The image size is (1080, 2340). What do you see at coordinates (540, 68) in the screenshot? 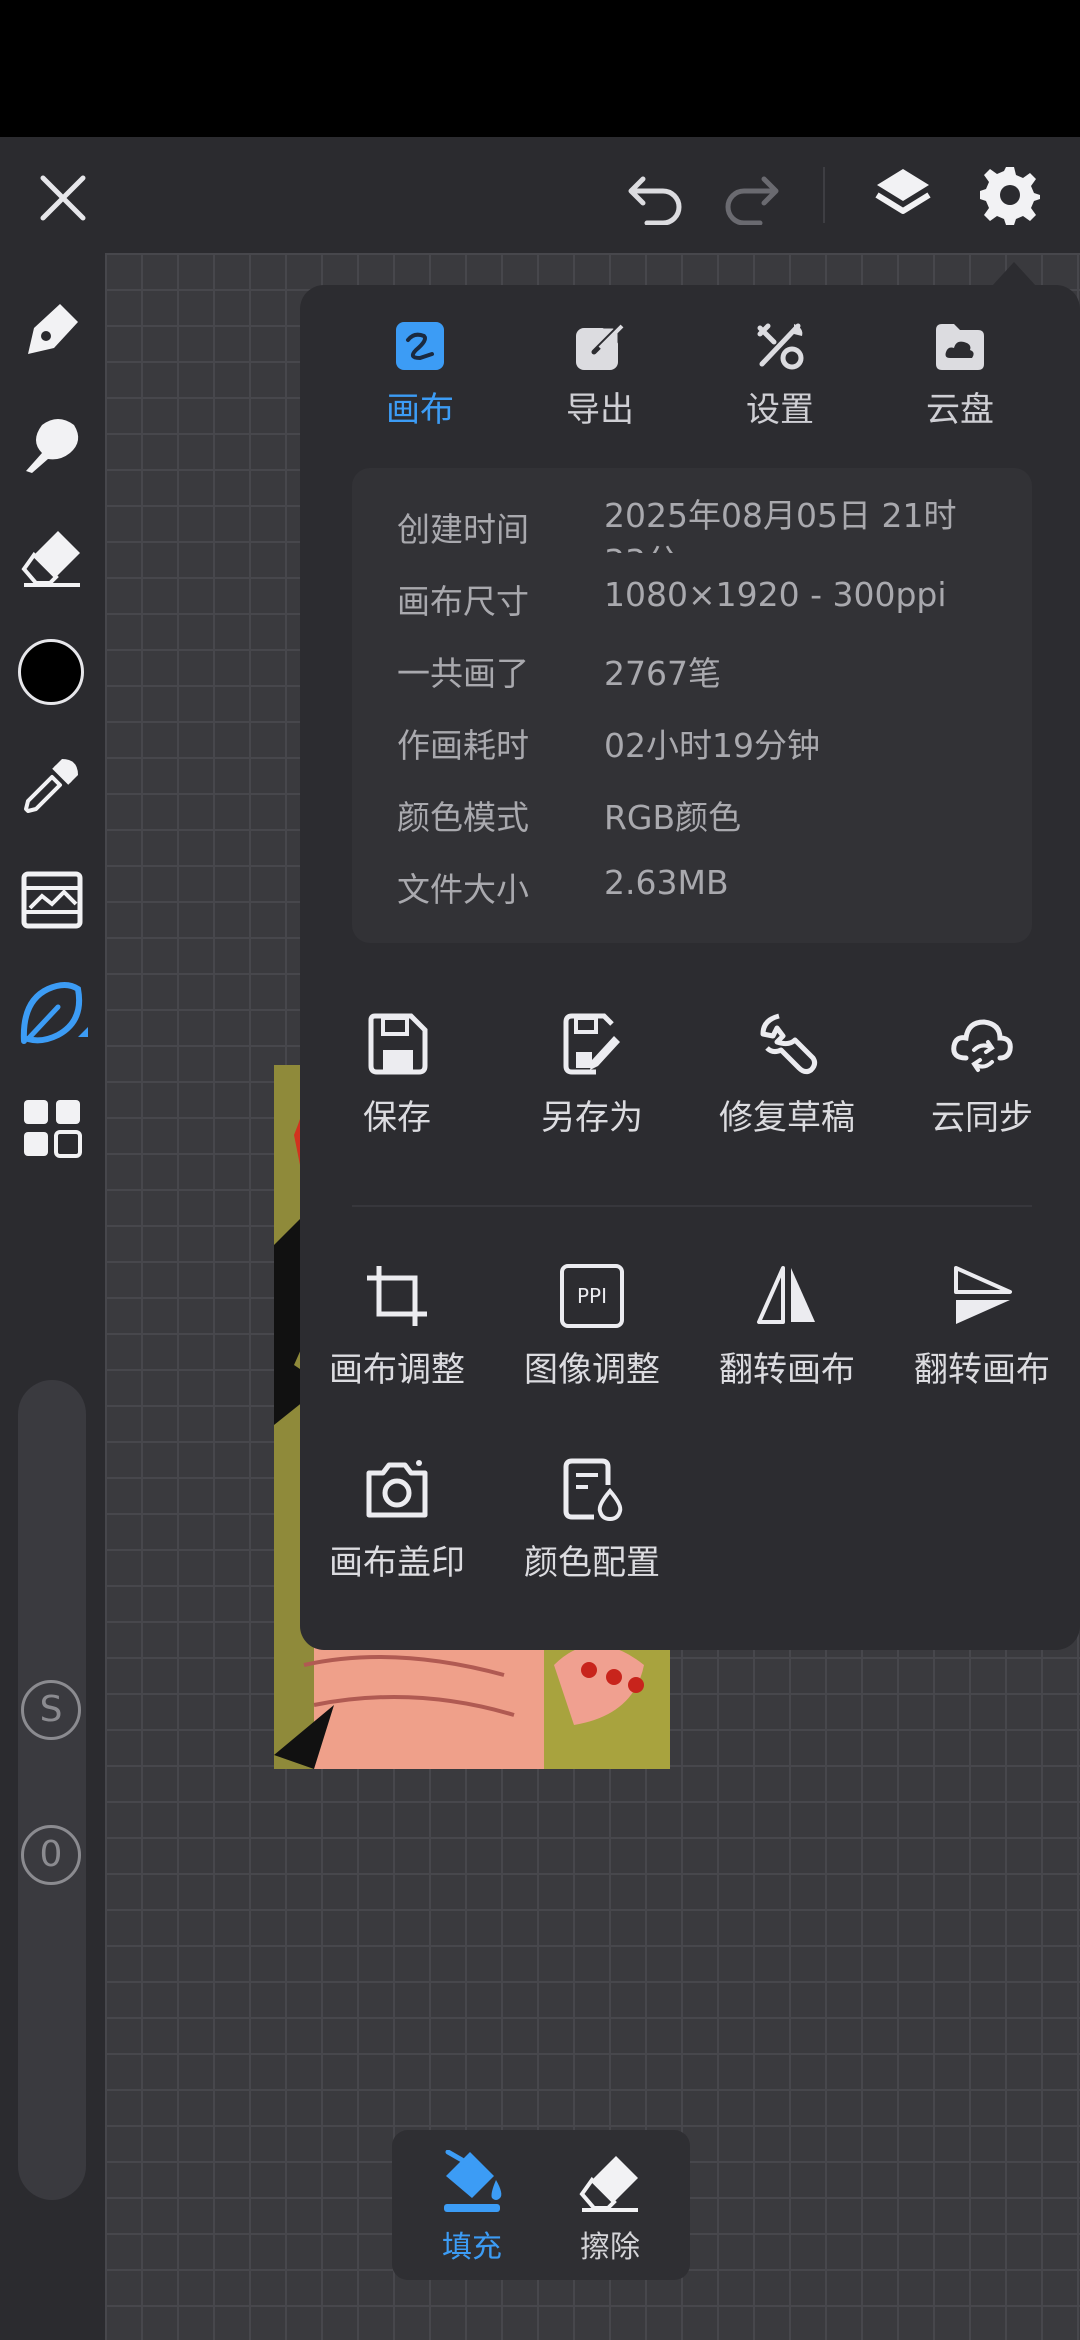
I see `status-bar` at bounding box center [540, 68].